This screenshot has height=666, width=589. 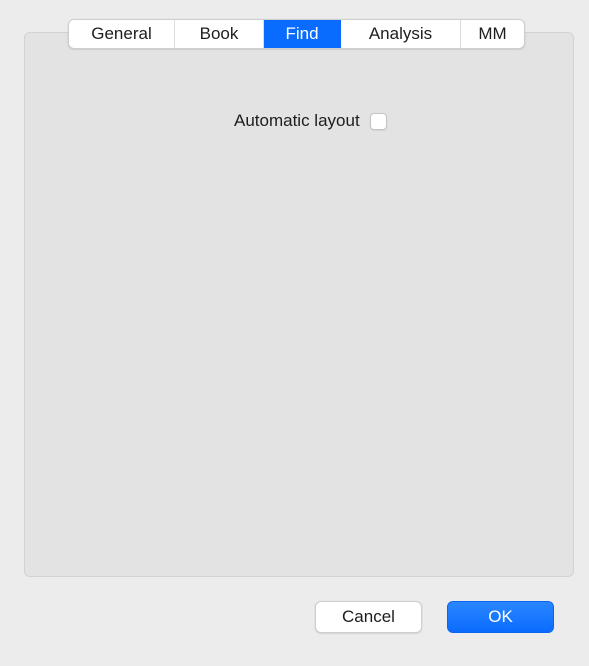 I want to click on cancel-button: Cancel, so click(x=368, y=617).